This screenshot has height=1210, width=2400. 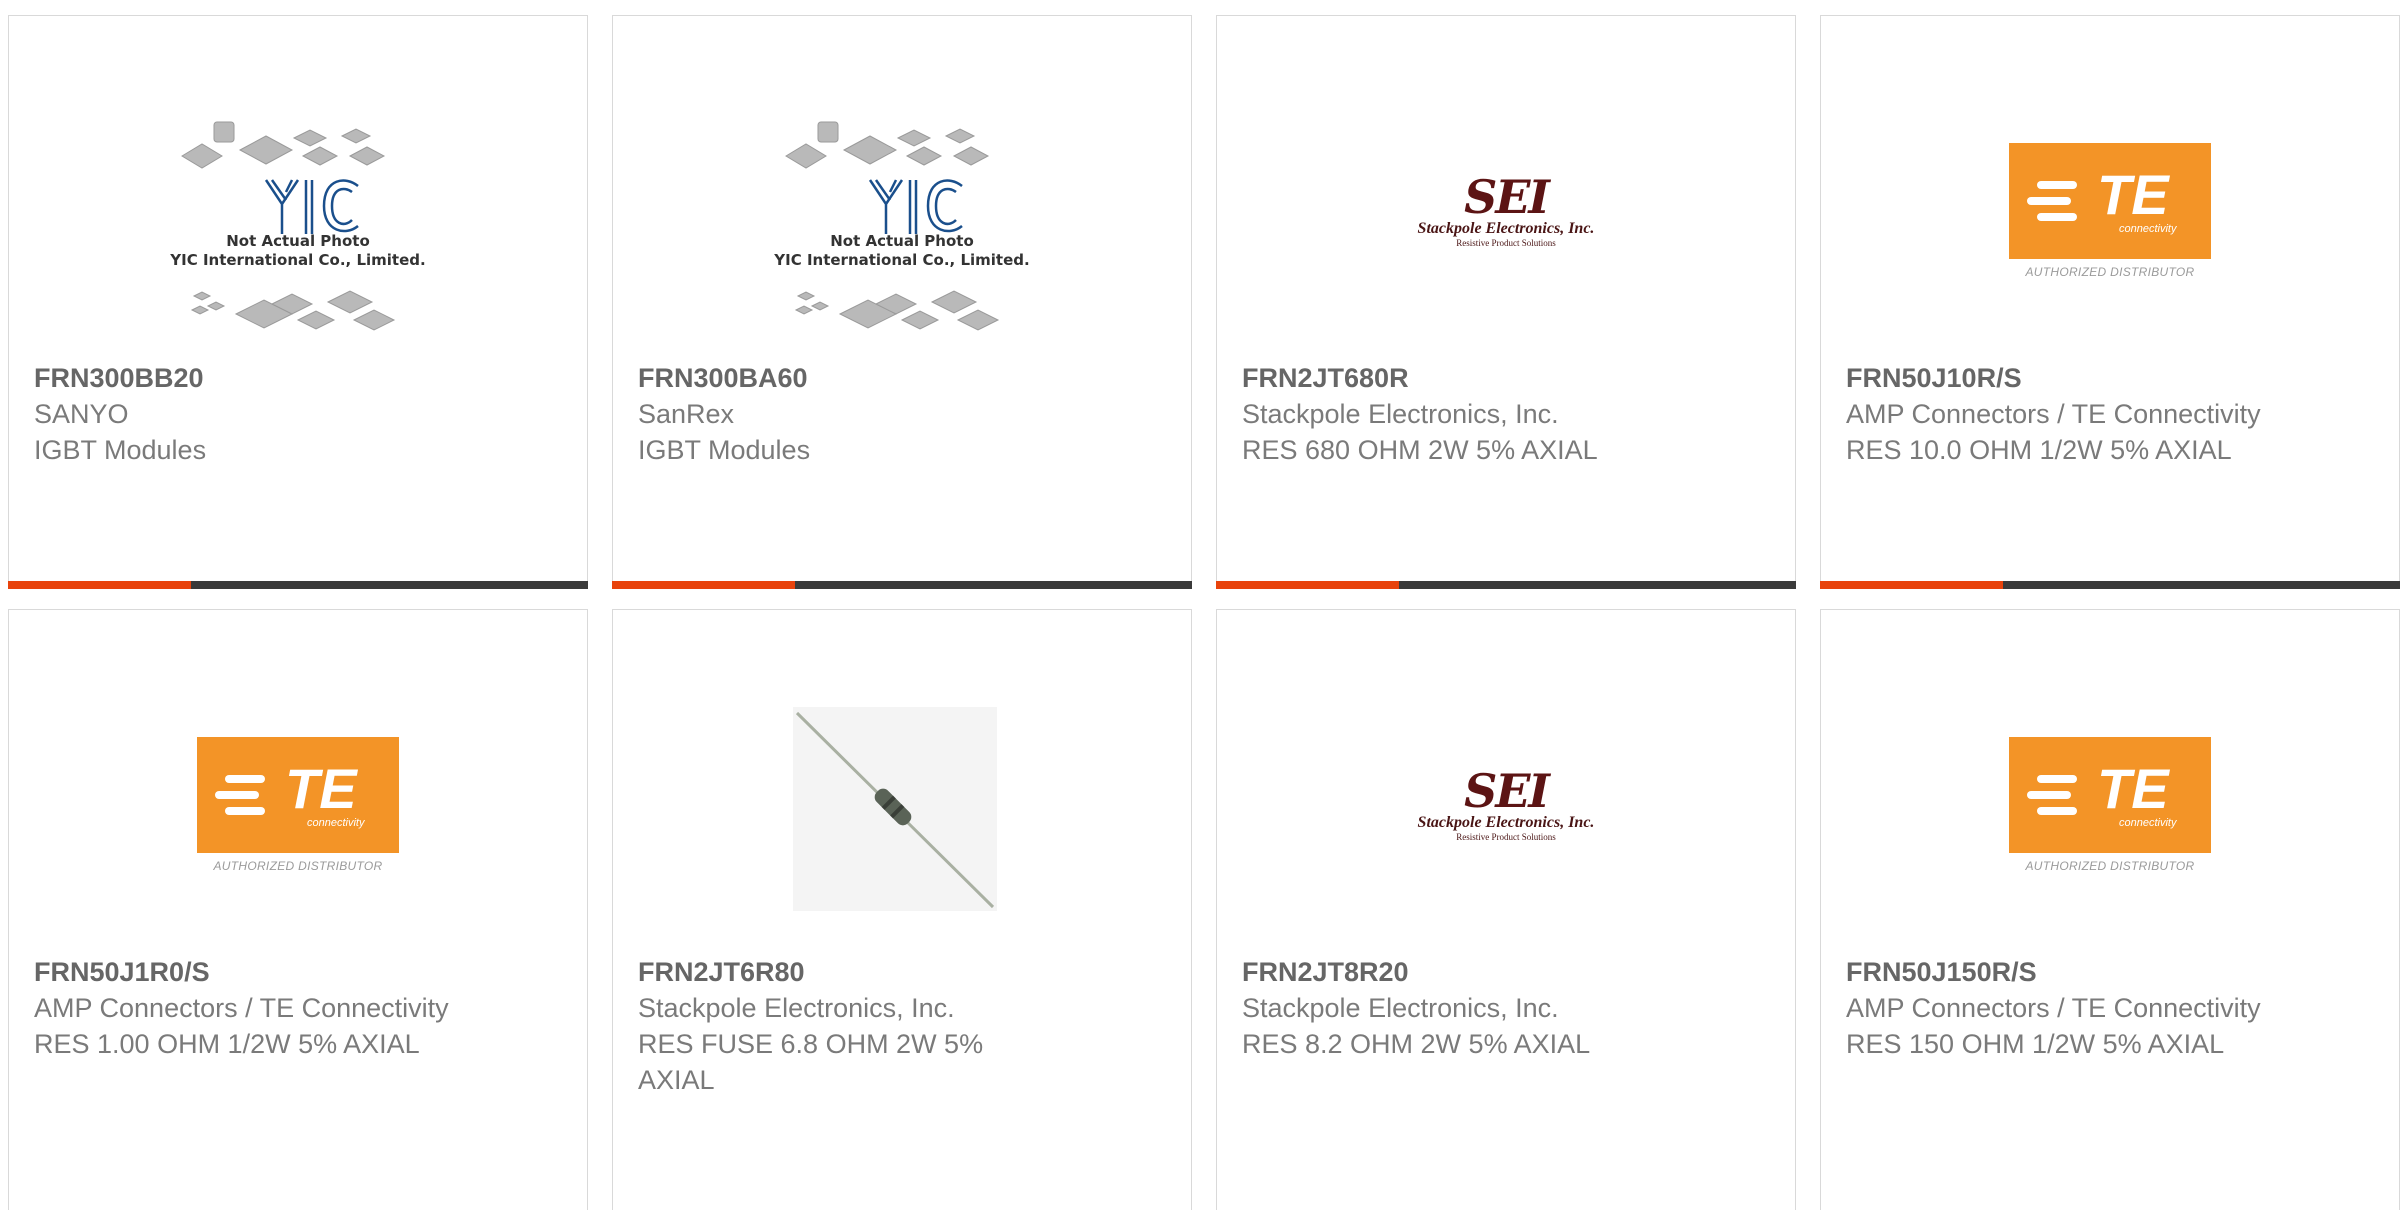 I want to click on part-number: FRN300BA60, so click(x=848, y=378).